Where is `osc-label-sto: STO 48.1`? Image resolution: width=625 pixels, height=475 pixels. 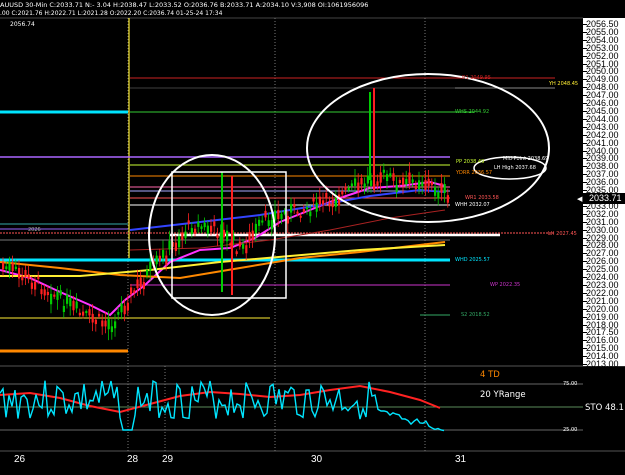
osc-label-sto: STO 48.1 is located at coordinates (604, 408).